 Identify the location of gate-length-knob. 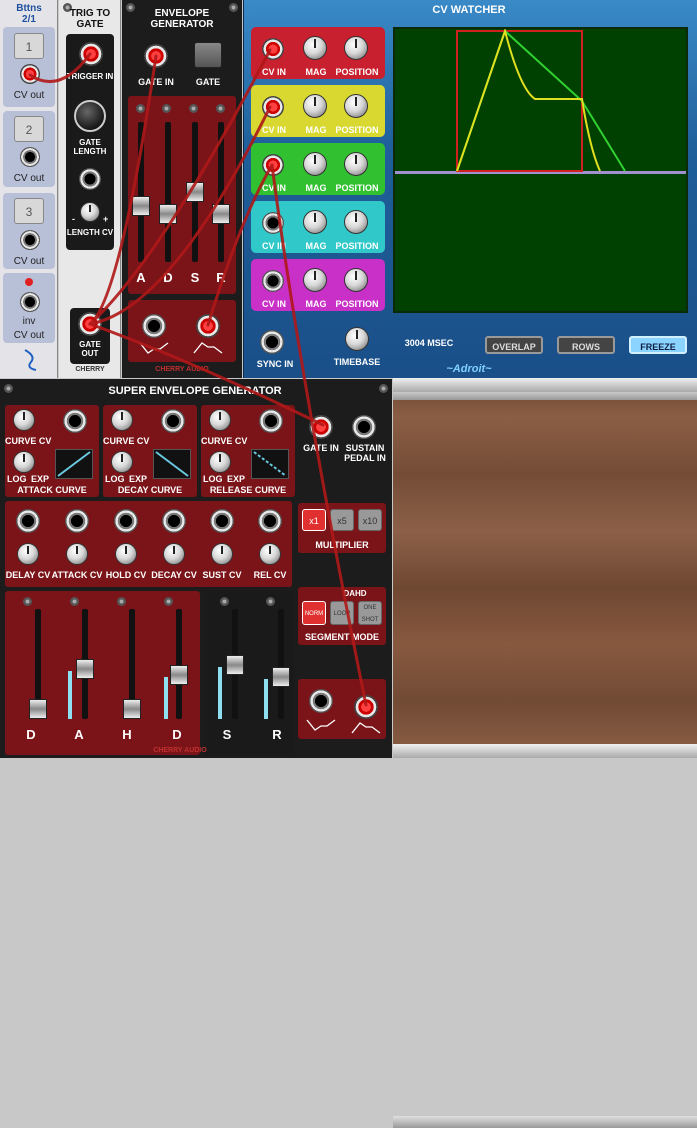
(90, 116).